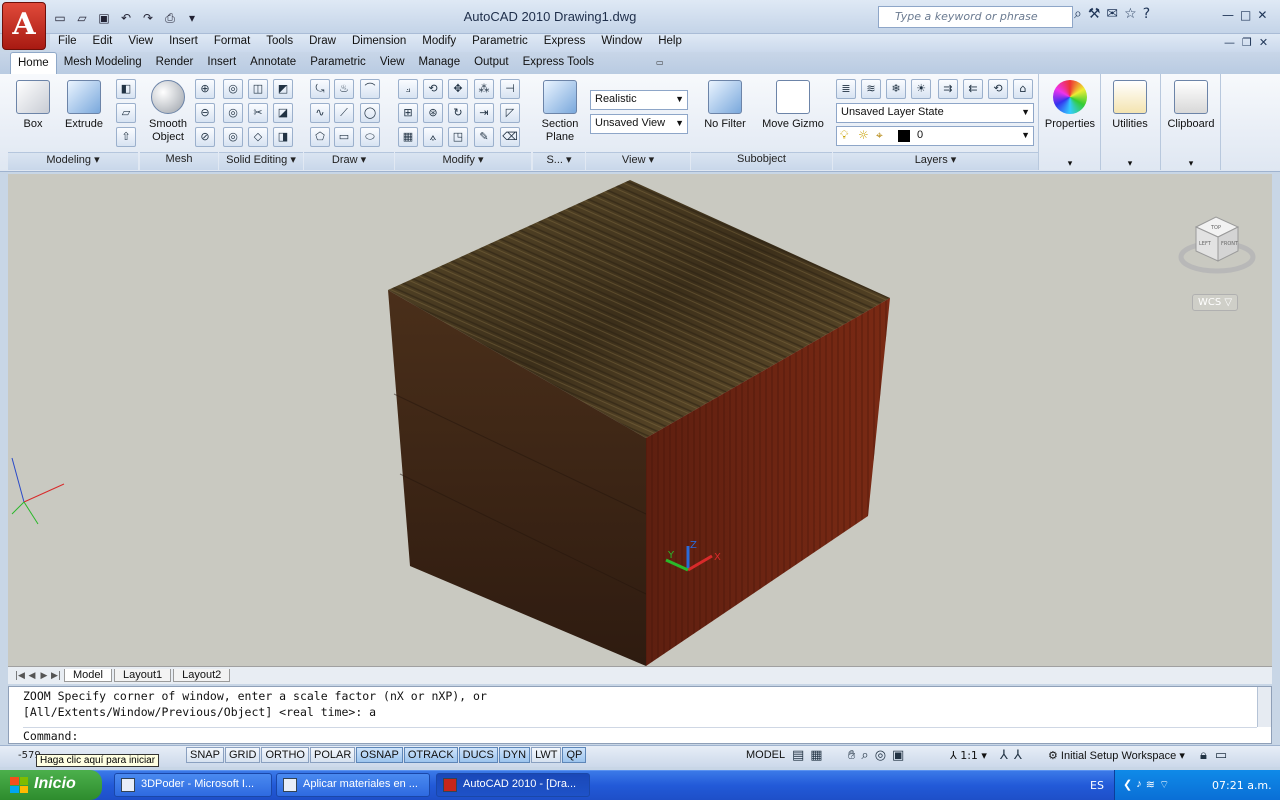 The height and width of the screenshot is (800, 1280). I want to click on match-properties-icon: ✎, so click(484, 137).